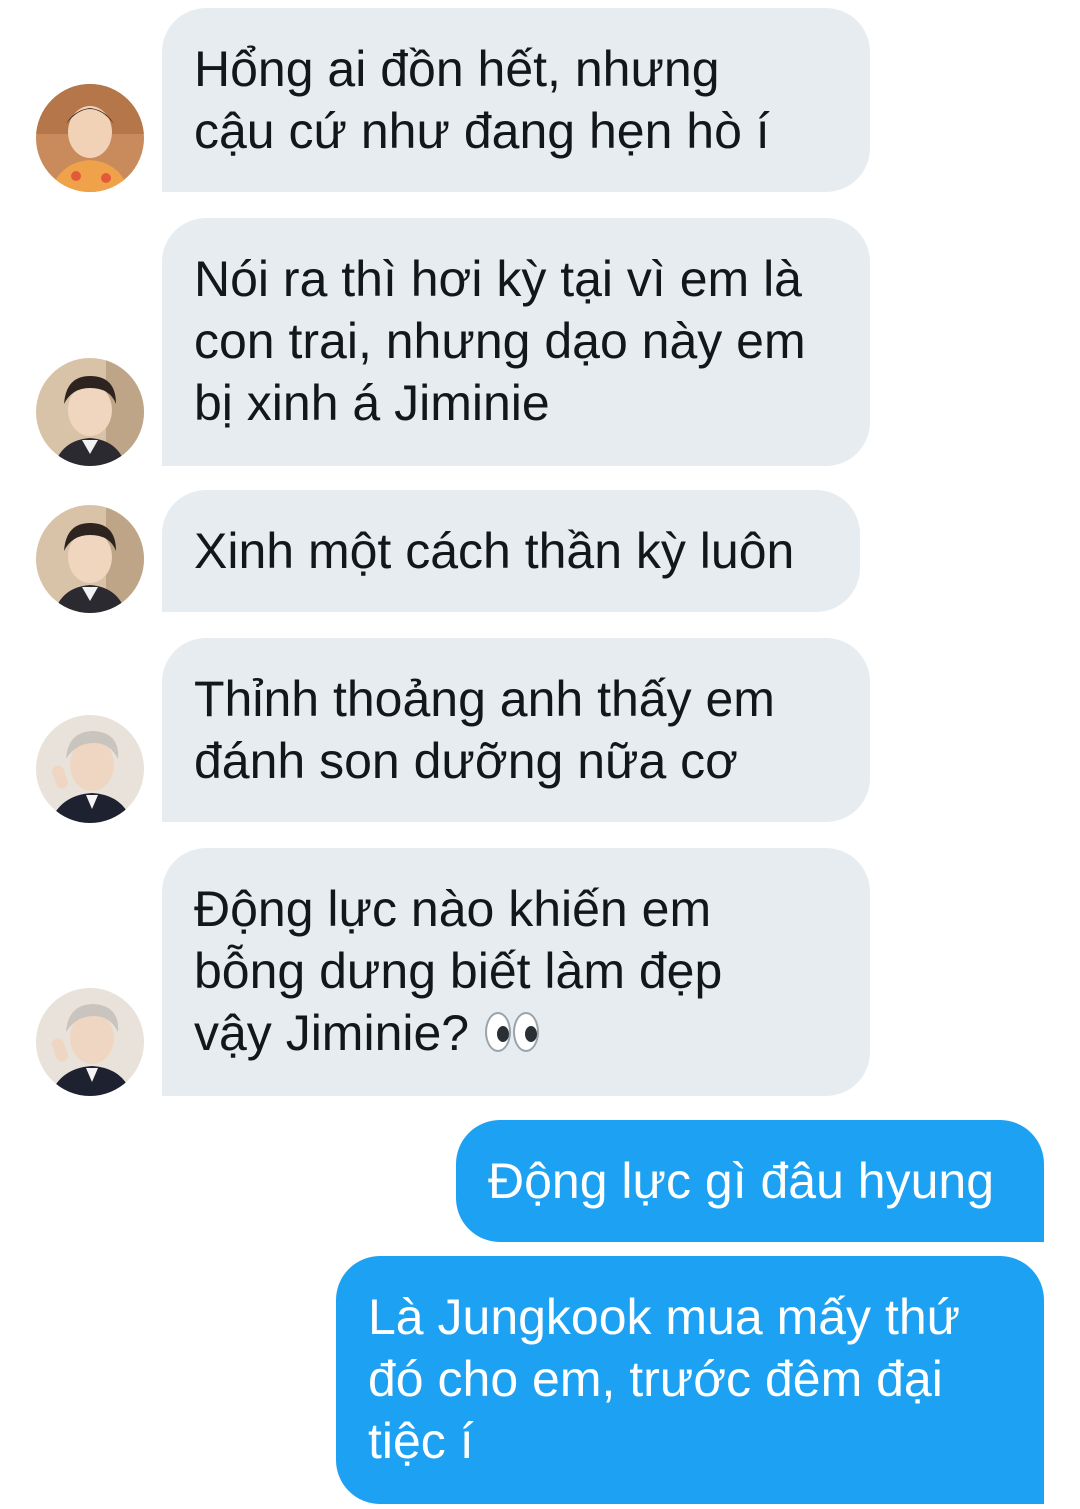  I want to click on message-text-line: con trai, nhưng dạo này em, so click(500, 341).